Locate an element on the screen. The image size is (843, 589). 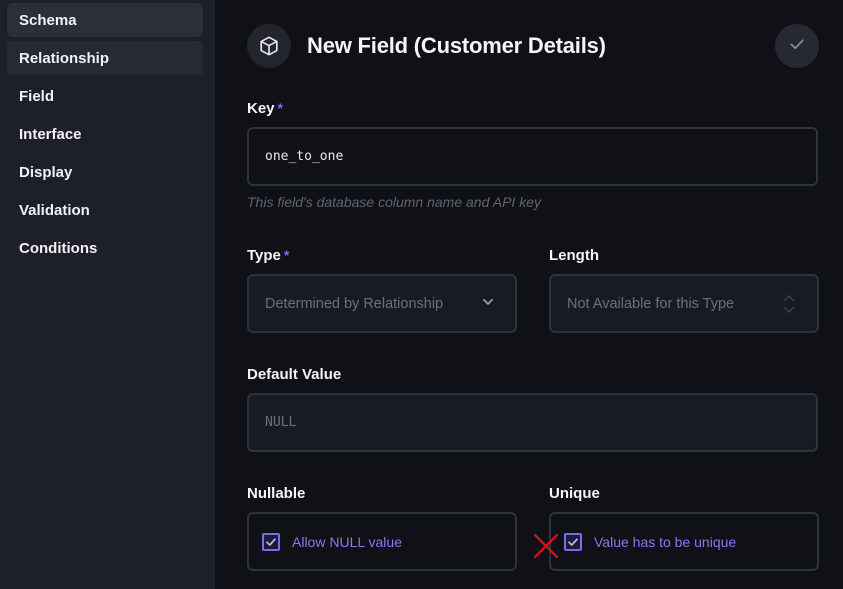
type-select: Determined by Relationship is located at coordinates (382, 303).